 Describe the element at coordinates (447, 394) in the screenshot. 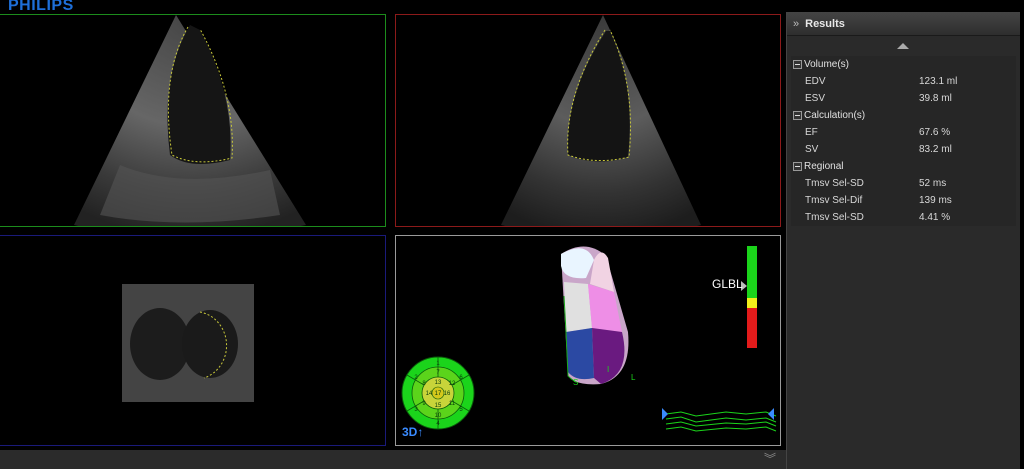

I see `segment-16: 16` at that location.